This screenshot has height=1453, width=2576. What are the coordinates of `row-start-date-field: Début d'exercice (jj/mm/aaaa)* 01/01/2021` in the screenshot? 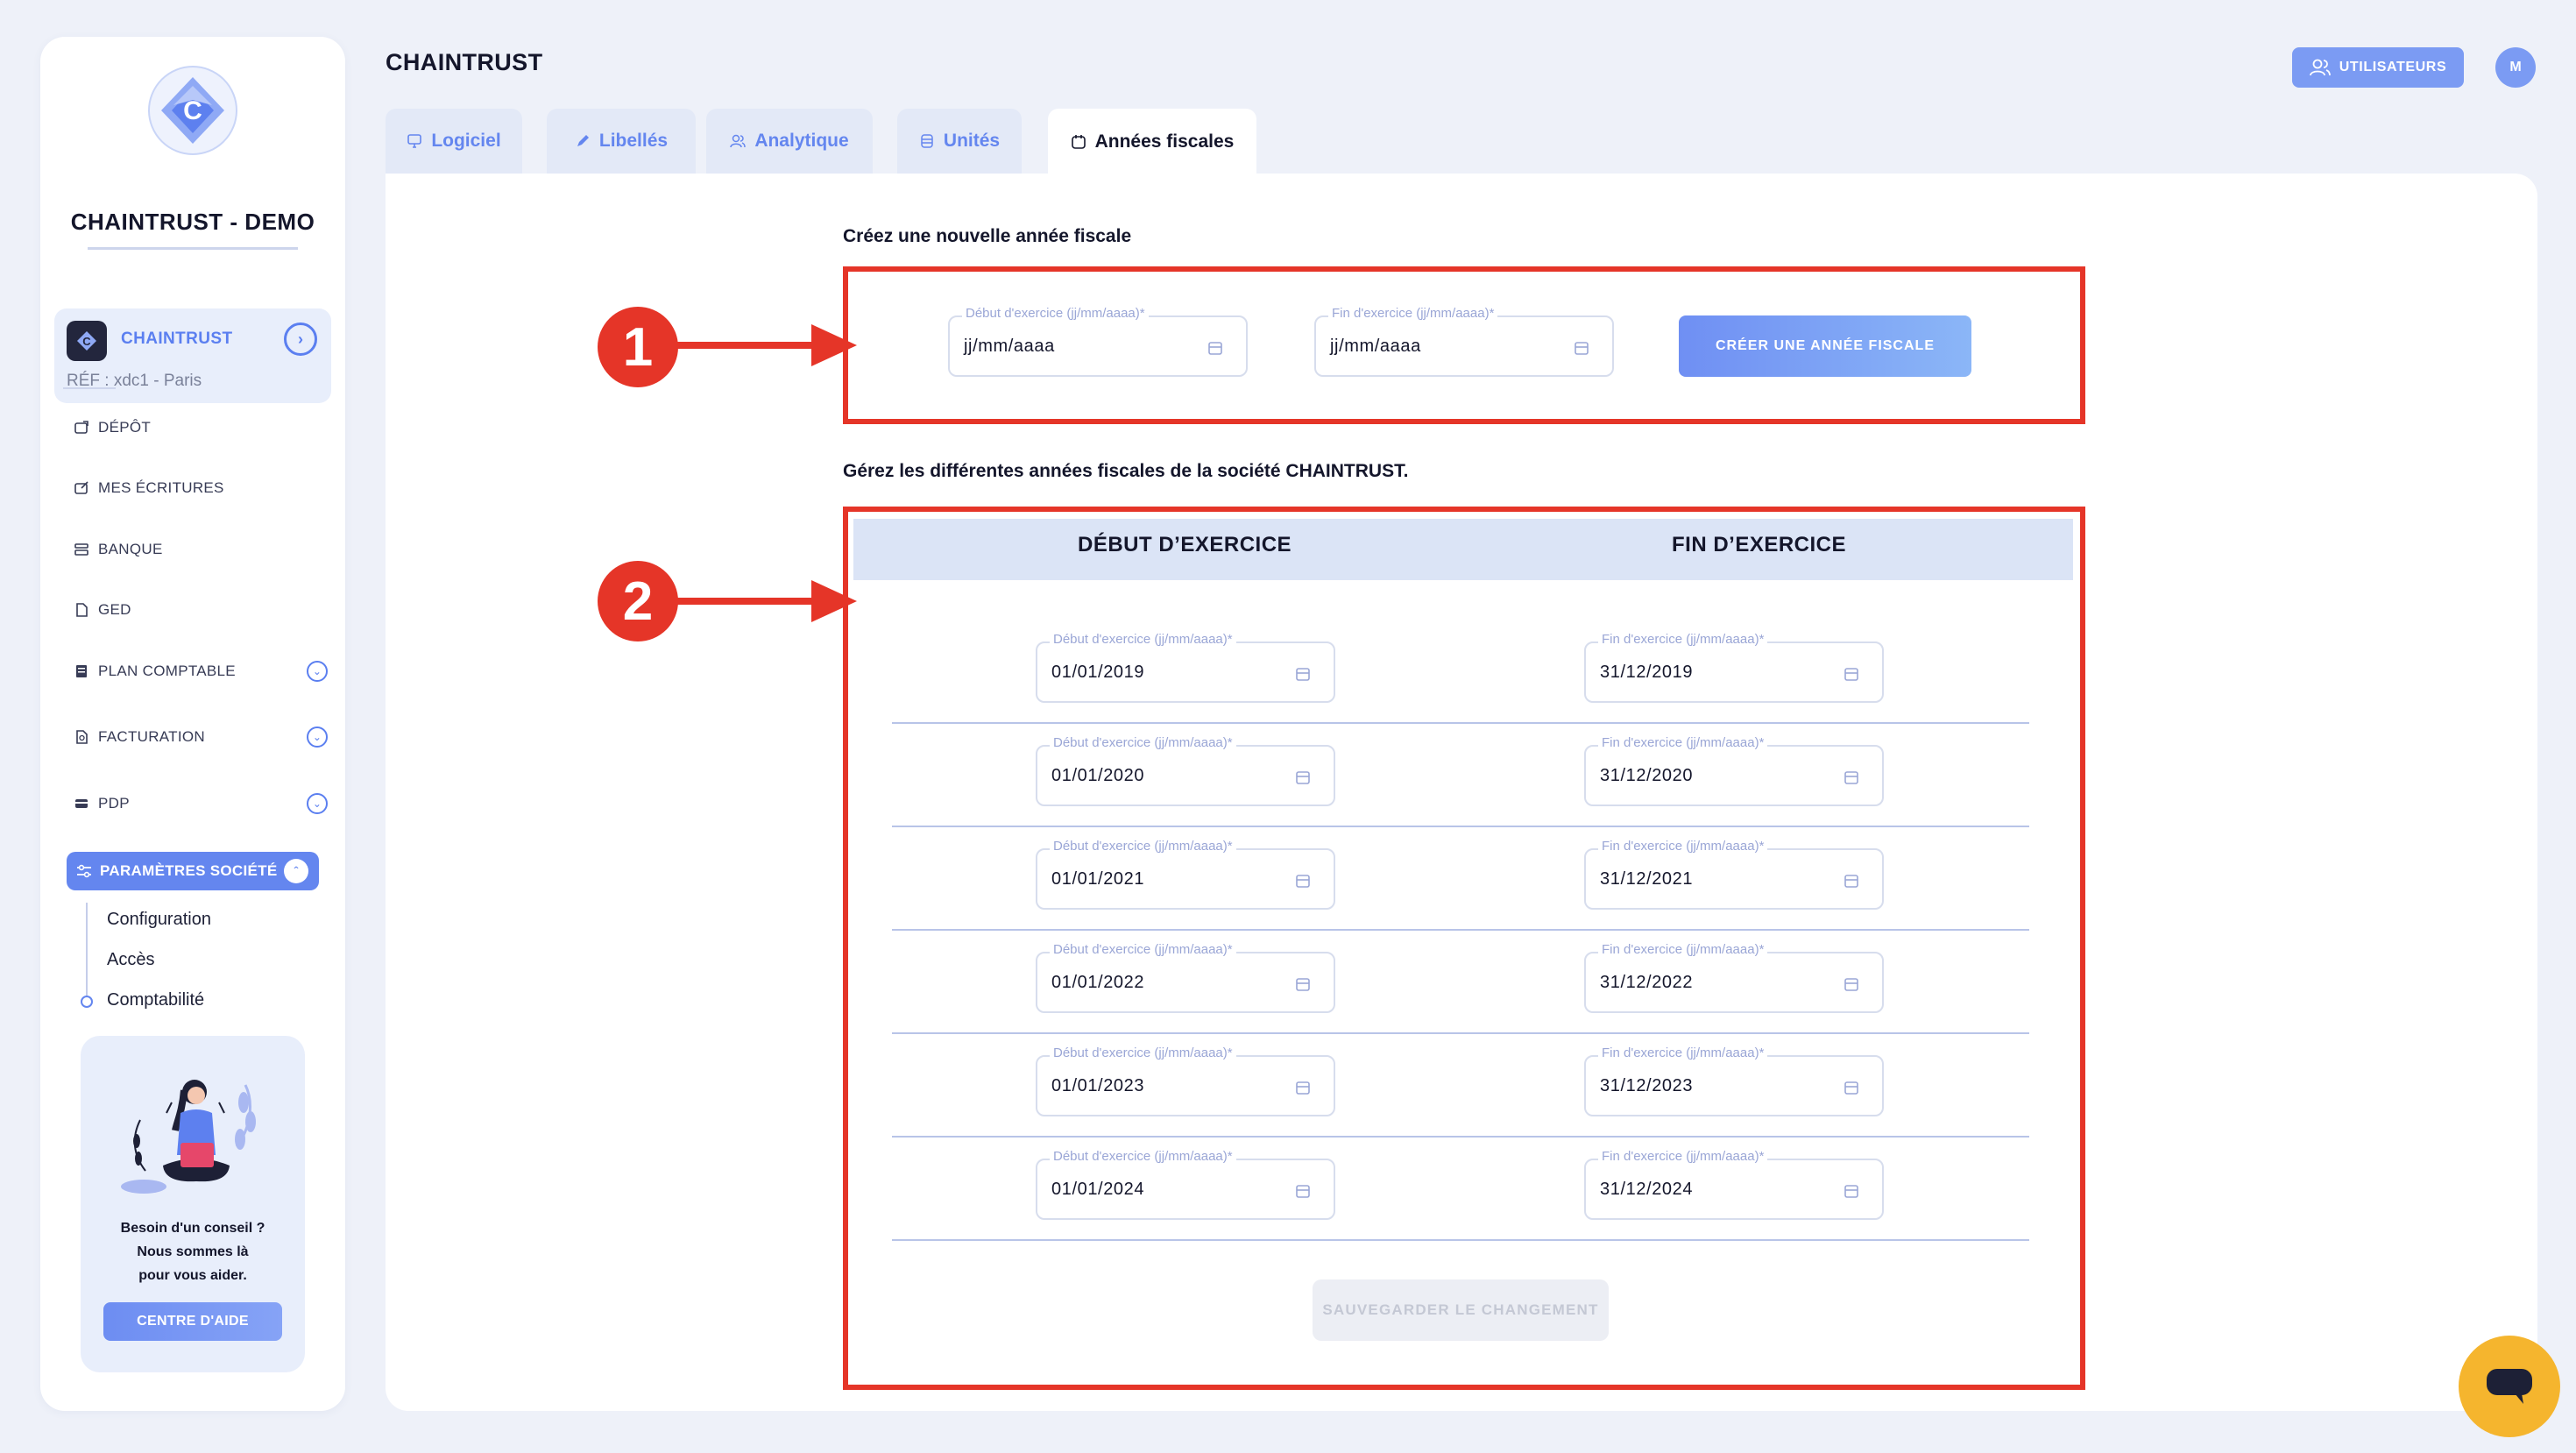 It's located at (1185, 874).